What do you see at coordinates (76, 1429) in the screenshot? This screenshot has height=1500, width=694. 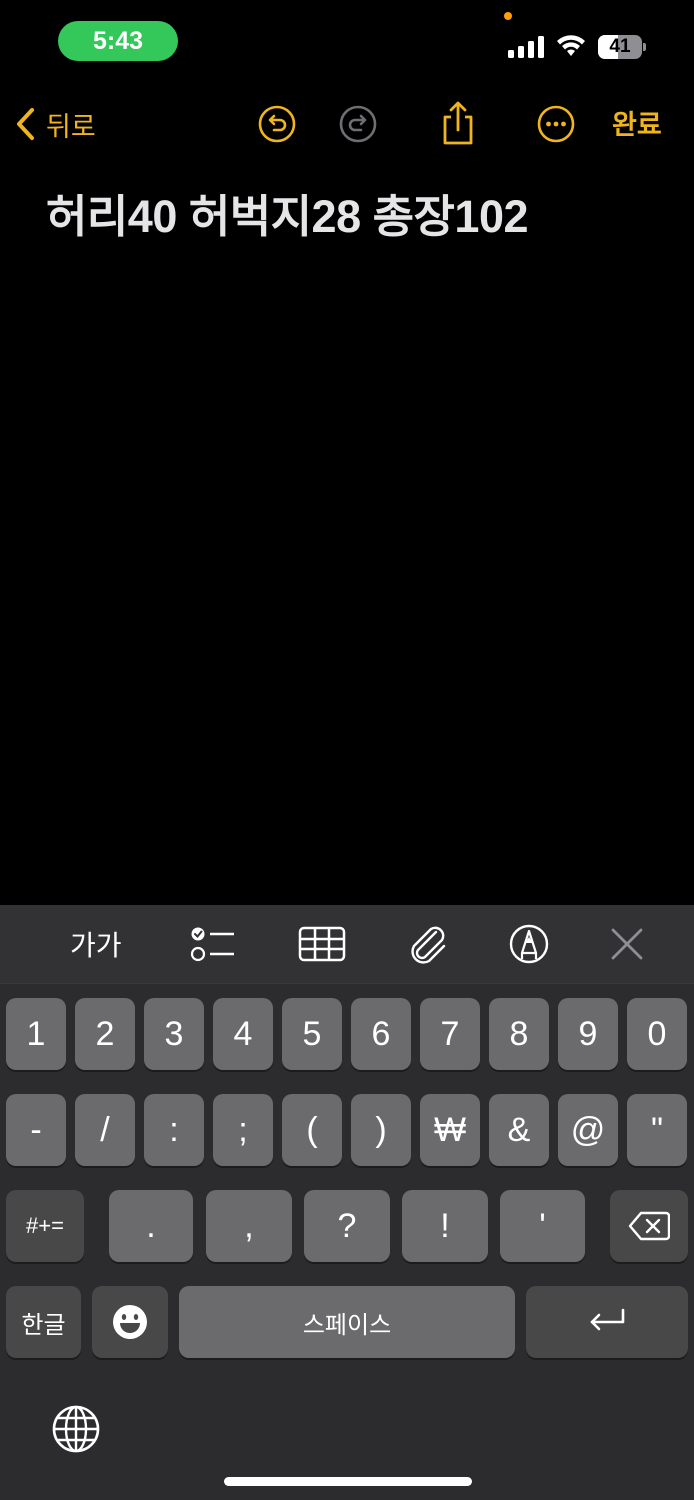 I see `globe-icon` at bounding box center [76, 1429].